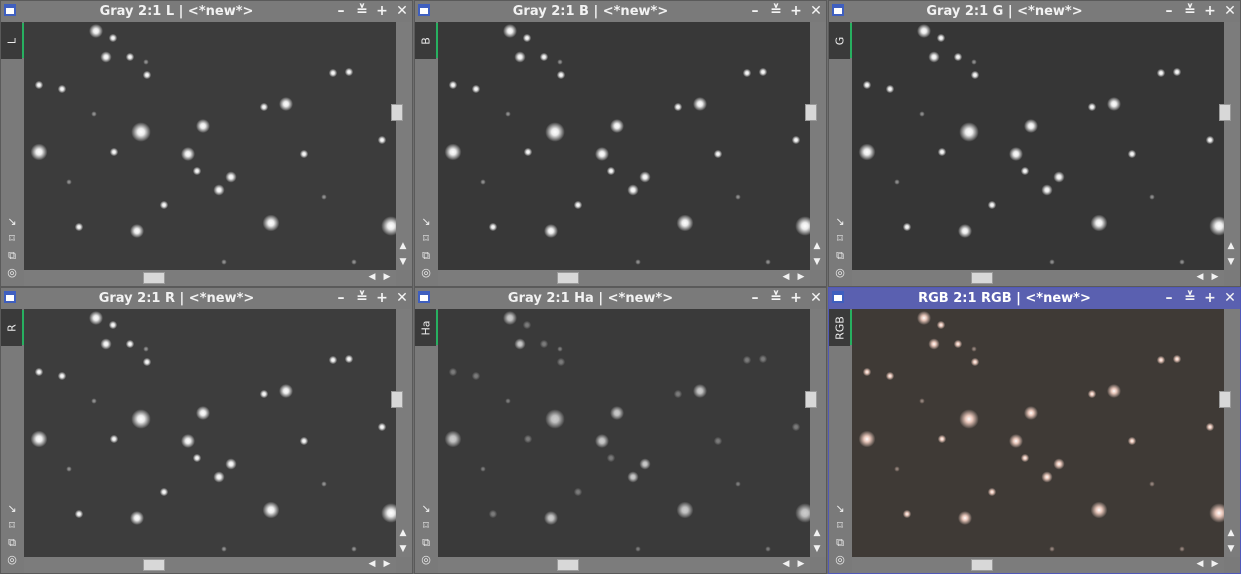  I want to click on view-id-tab: G, so click(839, 40).